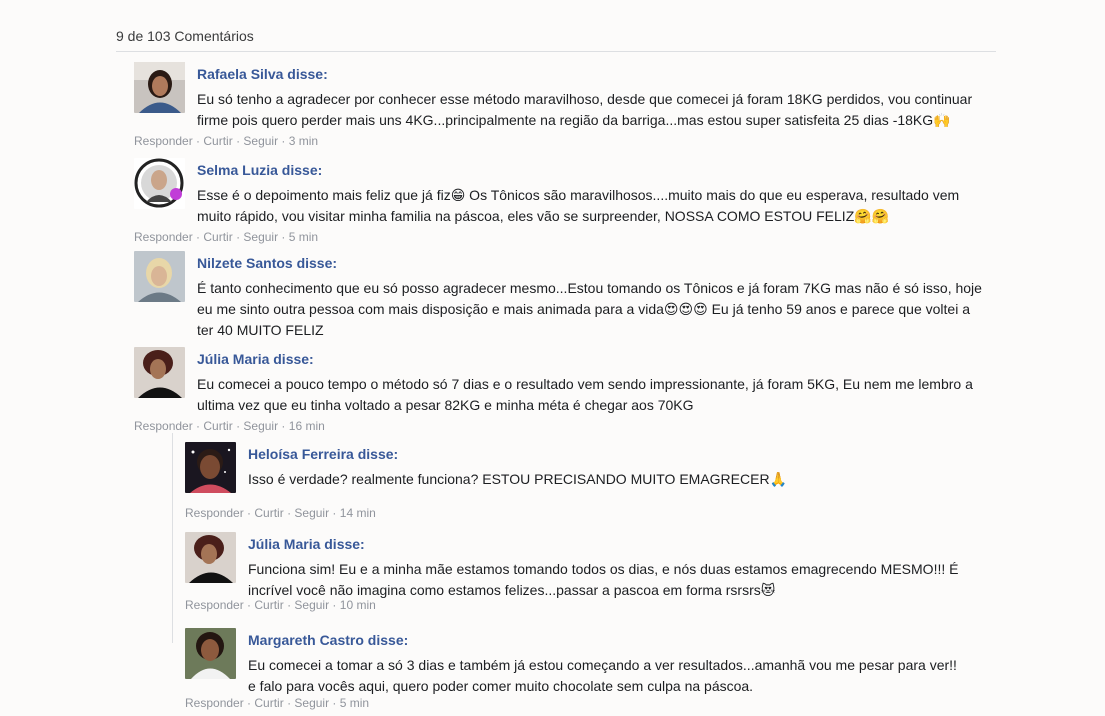 This screenshot has height=716, width=1105. I want to click on comment-actions: Responder · Curtir · Seguir · 3 min, so click(226, 141).